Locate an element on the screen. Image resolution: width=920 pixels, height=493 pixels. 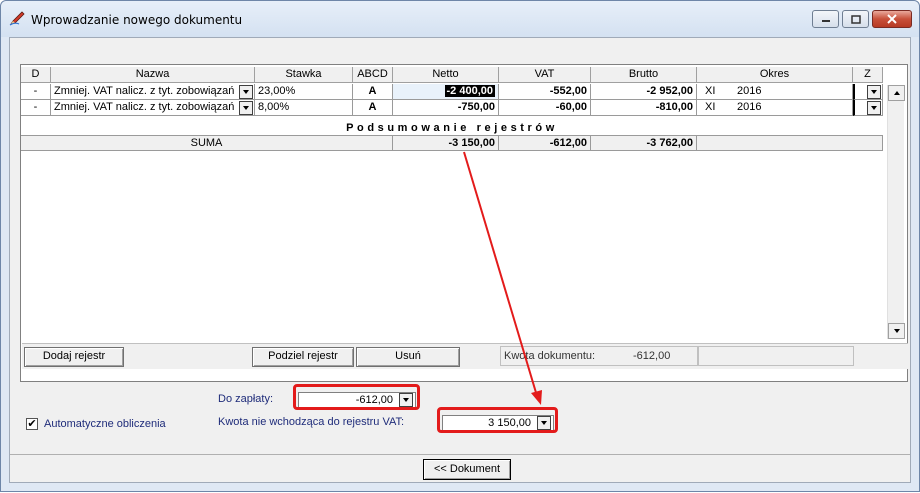
maximize-icon is located at coordinates (855, 19).